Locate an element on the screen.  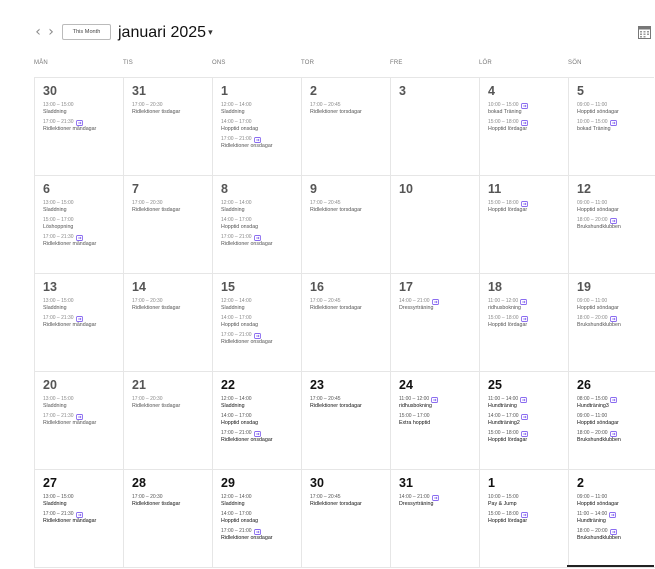
month-picker: januari 2025 ▾ is located at coordinates (165, 32).